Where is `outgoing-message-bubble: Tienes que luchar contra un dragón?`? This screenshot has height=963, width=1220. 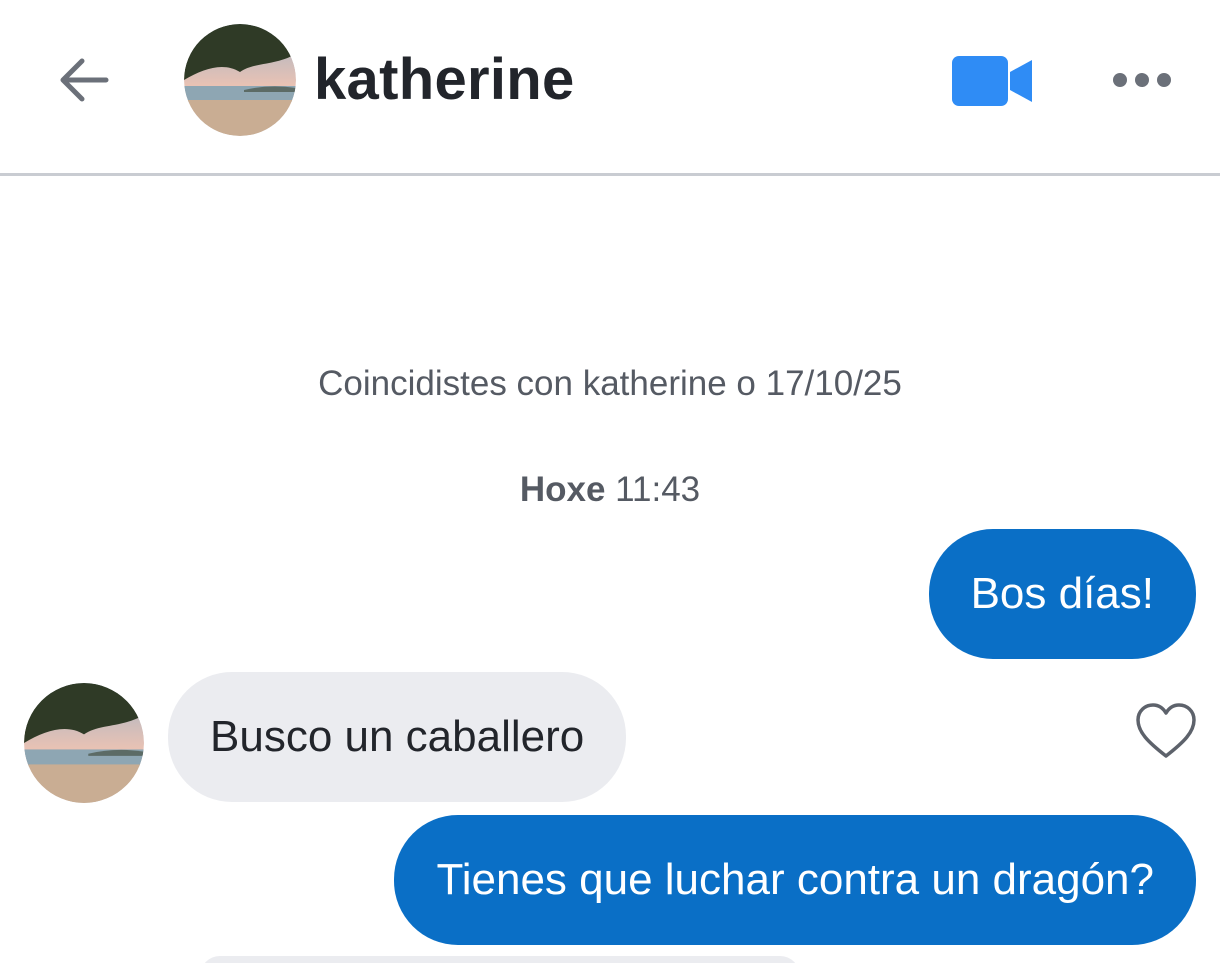 outgoing-message-bubble: Tienes que luchar contra un dragón? is located at coordinates (795, 880).